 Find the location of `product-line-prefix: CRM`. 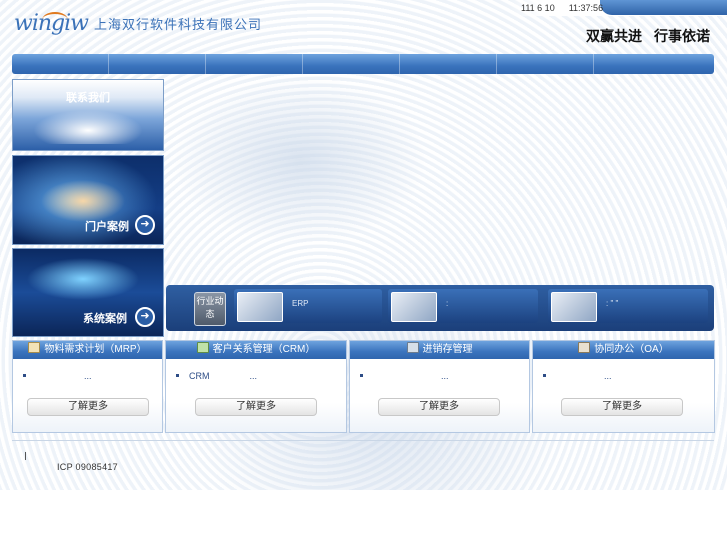

product-line-prefix: CRM is located at coordinates (199, 376).